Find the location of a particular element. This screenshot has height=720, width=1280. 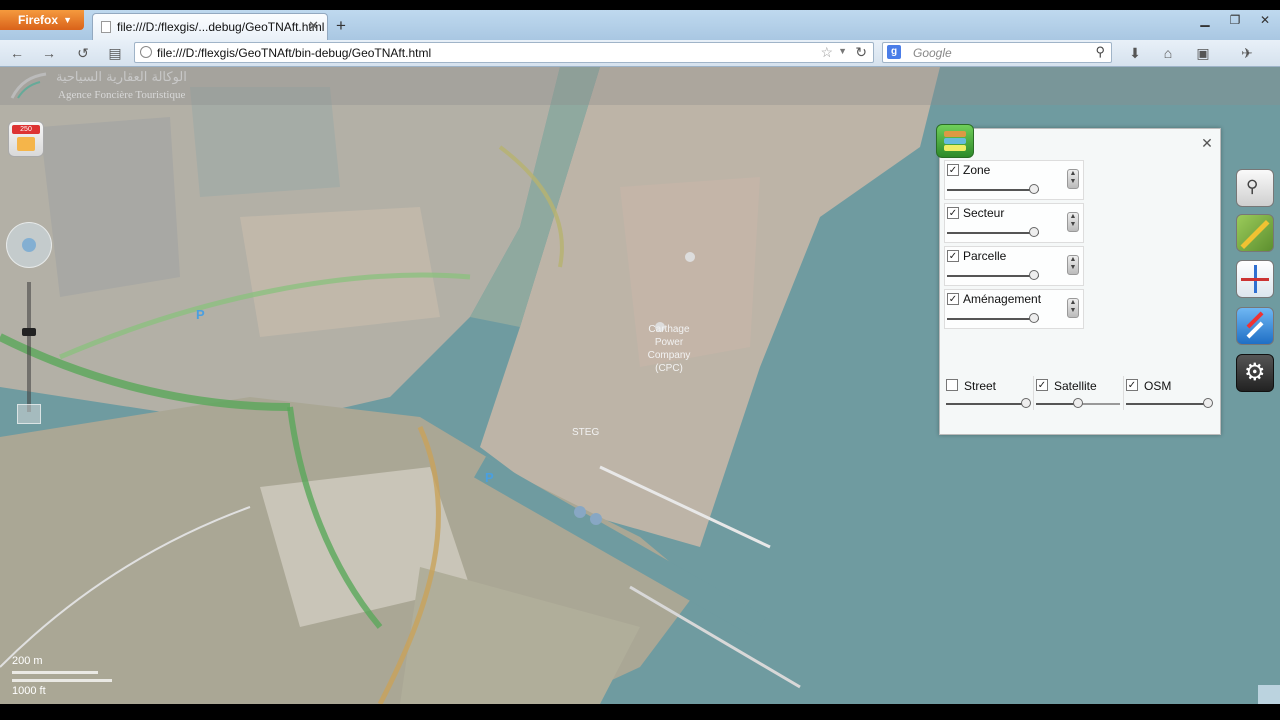

route-icon is located at coordinates (1255, 234).